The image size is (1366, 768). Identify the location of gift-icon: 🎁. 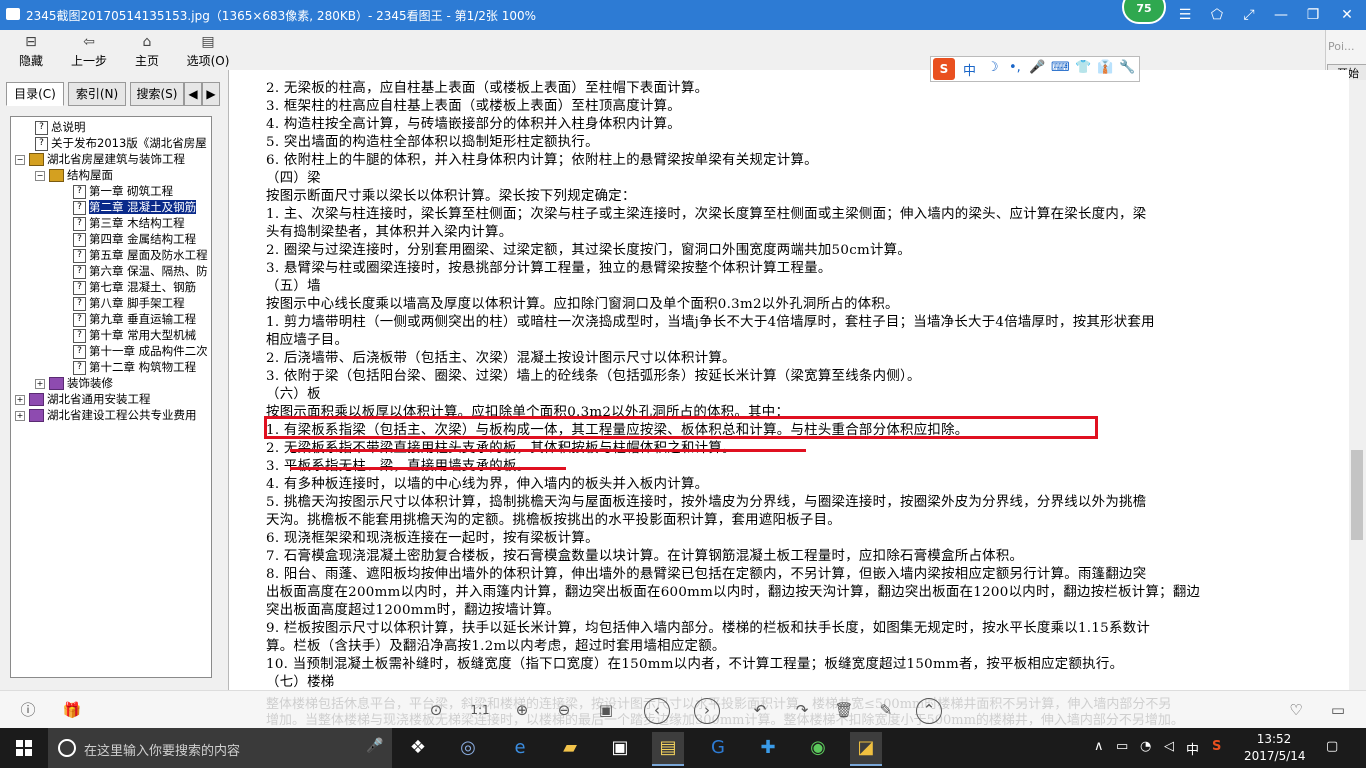
(72, 710).